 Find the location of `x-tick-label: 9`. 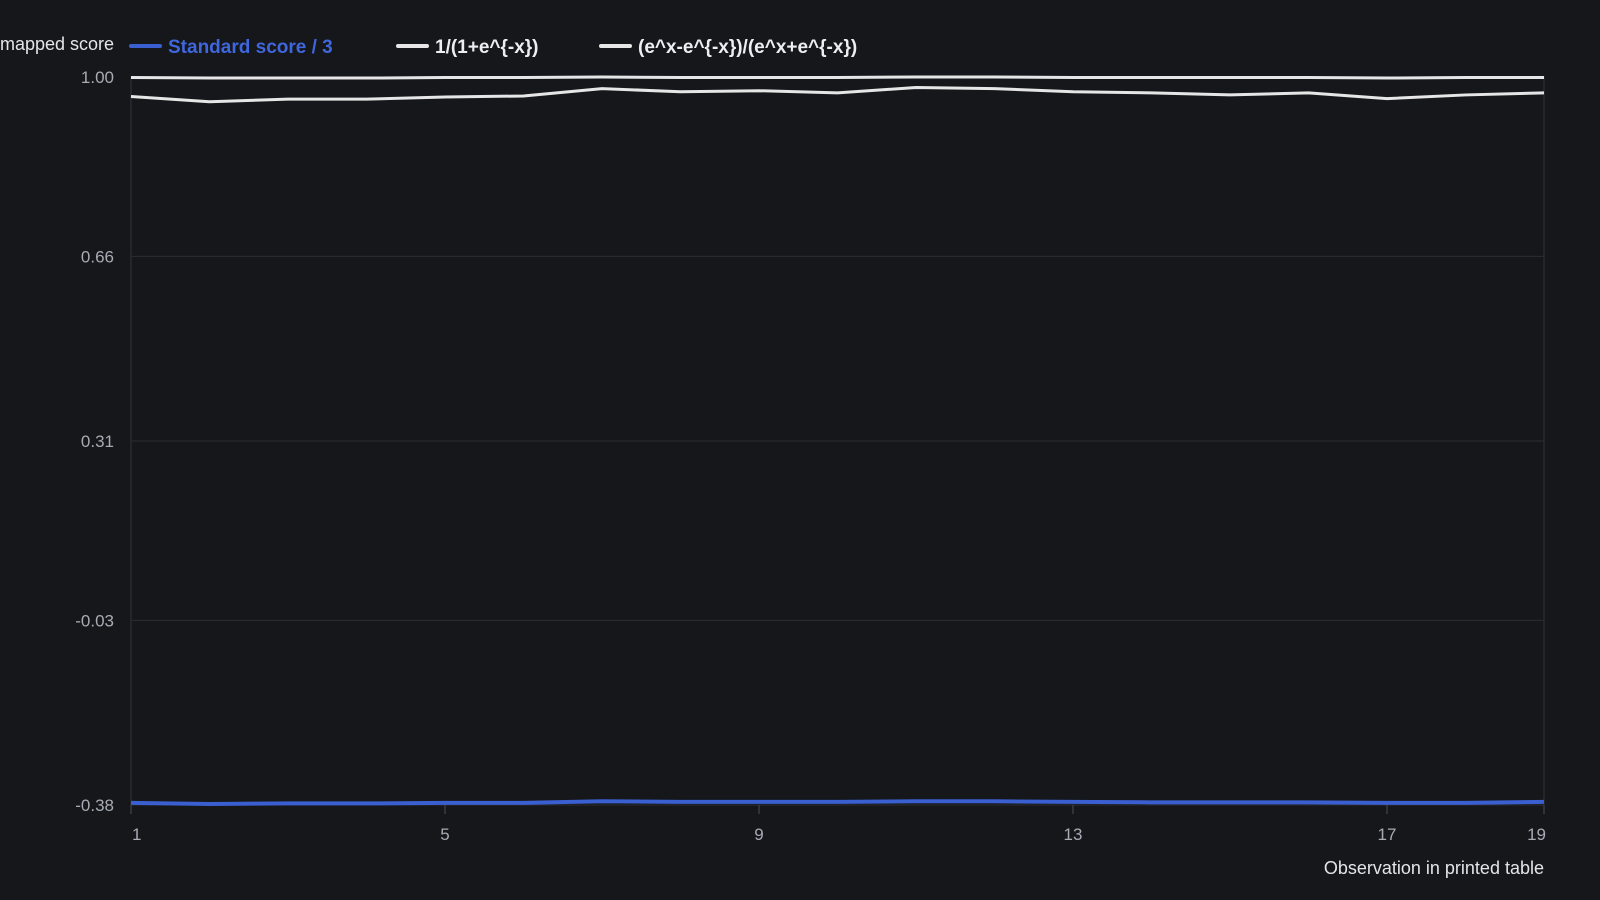

x-tick-label: 9 is located at coordinates (758, 834).